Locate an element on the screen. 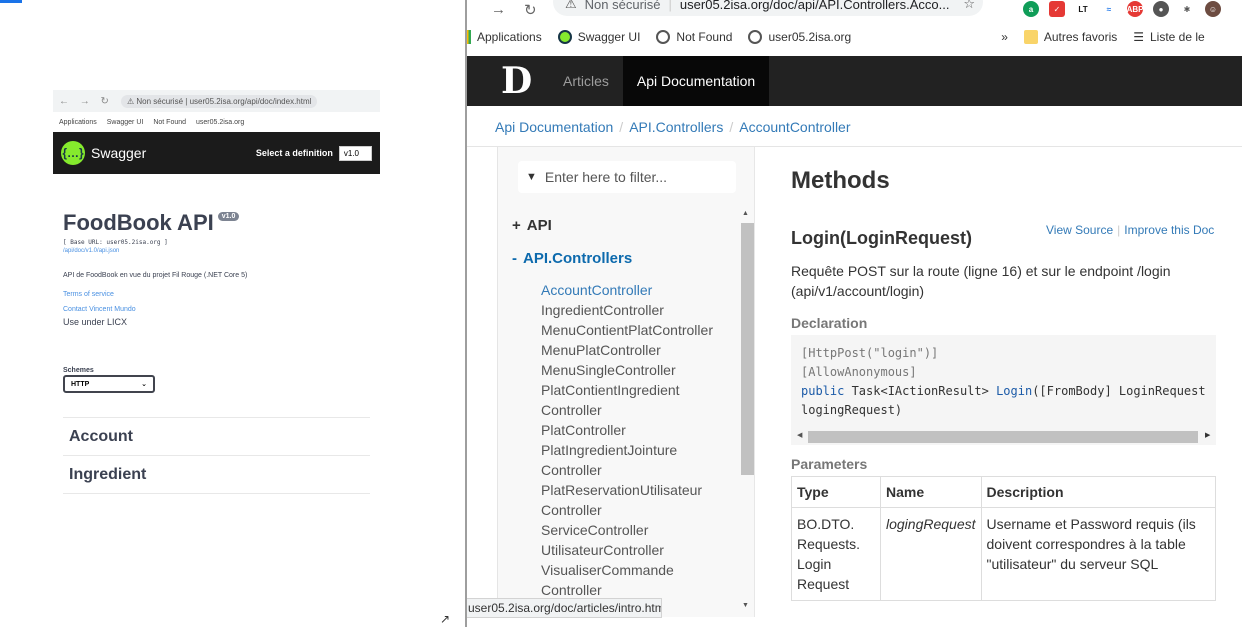 This screenshot has width=1242, height=627. code-args: ([FromBody] LoginRequest is located at coordinates (1119, 391).